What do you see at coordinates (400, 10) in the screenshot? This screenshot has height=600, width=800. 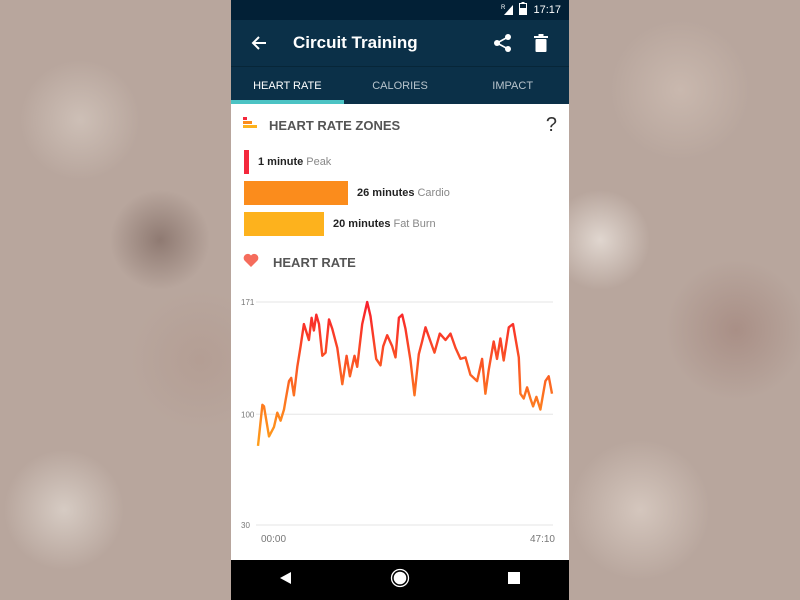 I see `status-bar: R 17:17` at bounding box center [400, 10].